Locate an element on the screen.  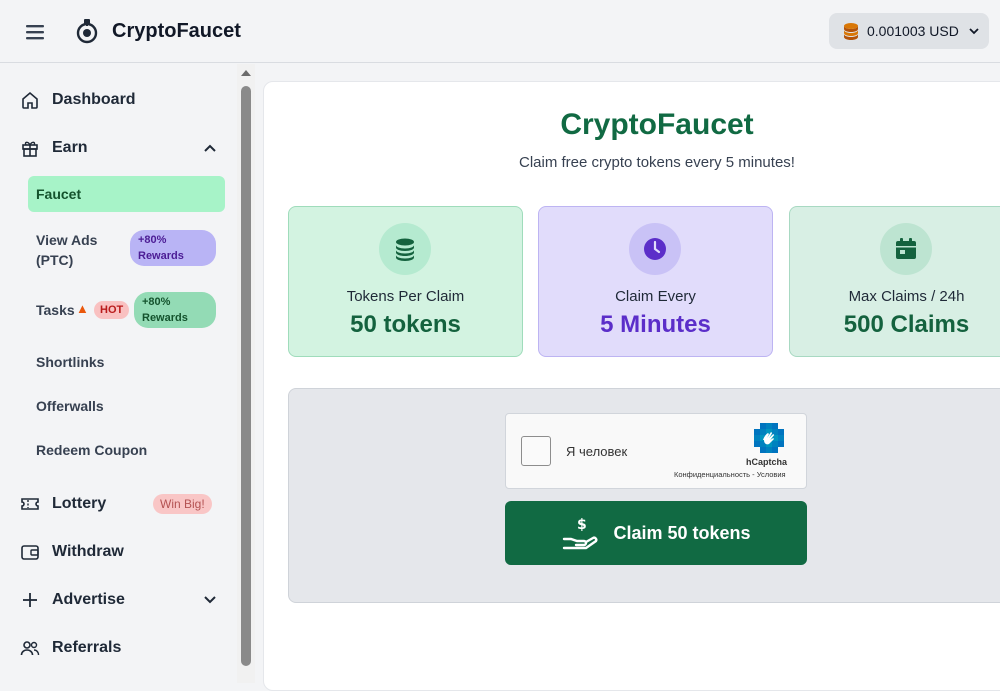
stat-card-tokens-per-claim: Tokens Per Claim 50 tokens is located at coordinates (405, 281).